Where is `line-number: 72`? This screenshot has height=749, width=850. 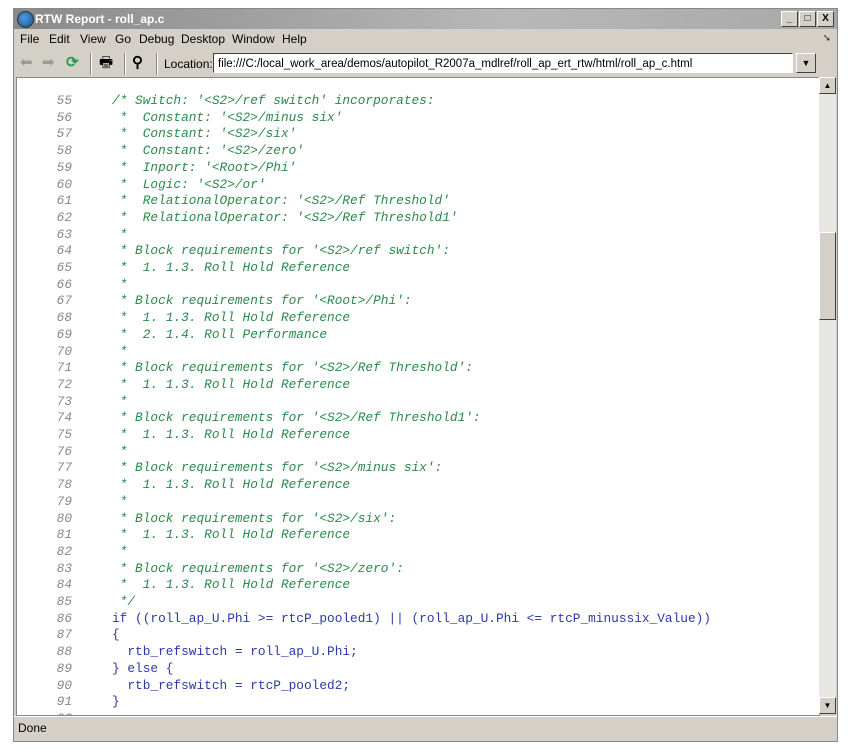
line-number: 72 is located at coordinates (64, 384).